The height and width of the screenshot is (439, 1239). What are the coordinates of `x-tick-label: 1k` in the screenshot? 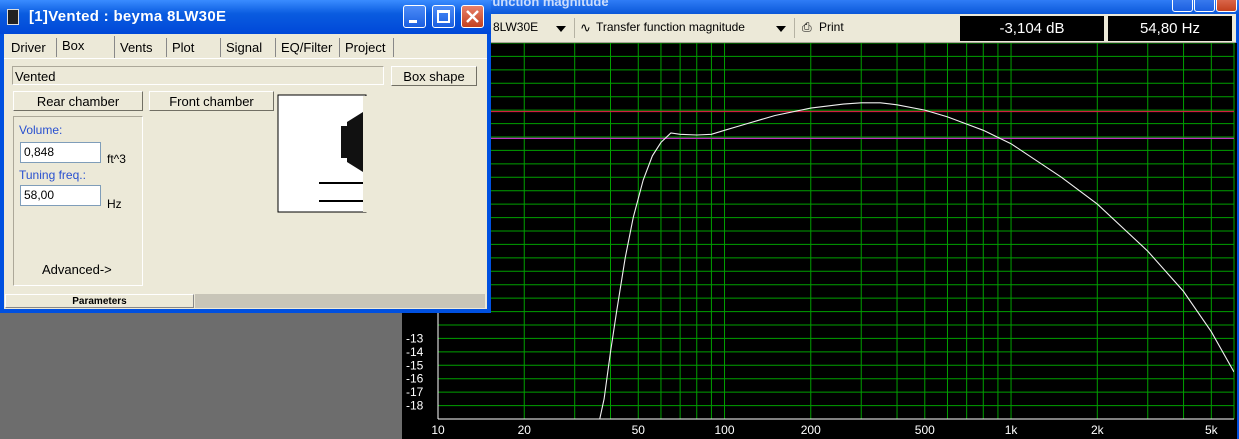 It's located at (1012, 430).